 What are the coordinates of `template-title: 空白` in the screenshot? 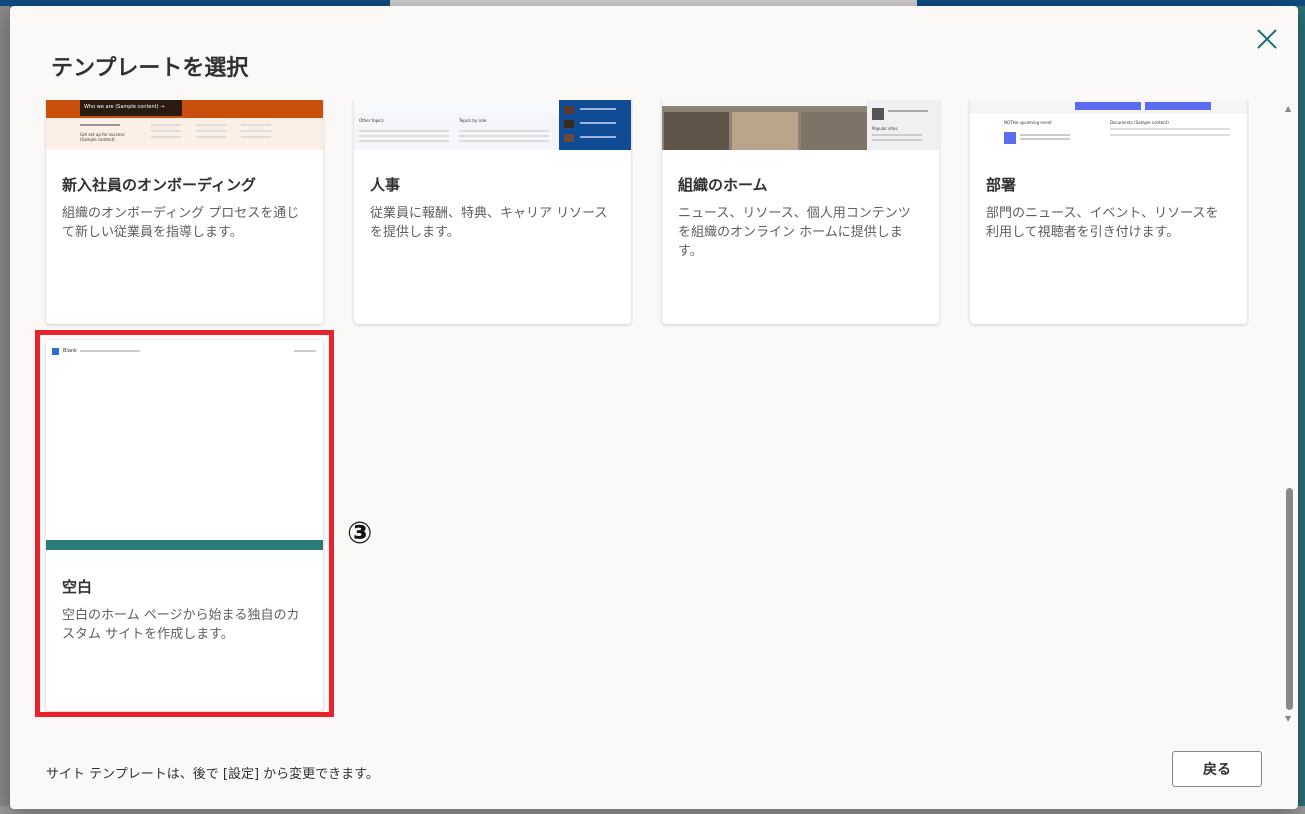 It's located at (77, 587).